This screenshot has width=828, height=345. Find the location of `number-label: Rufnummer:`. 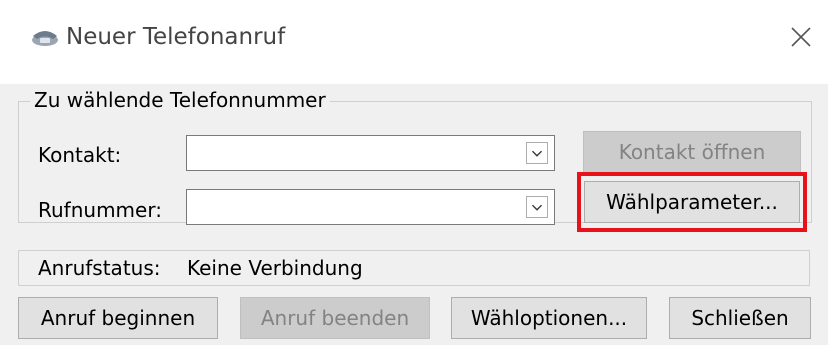

number-label: Rufnummer: is located at coordinates (100, 210).